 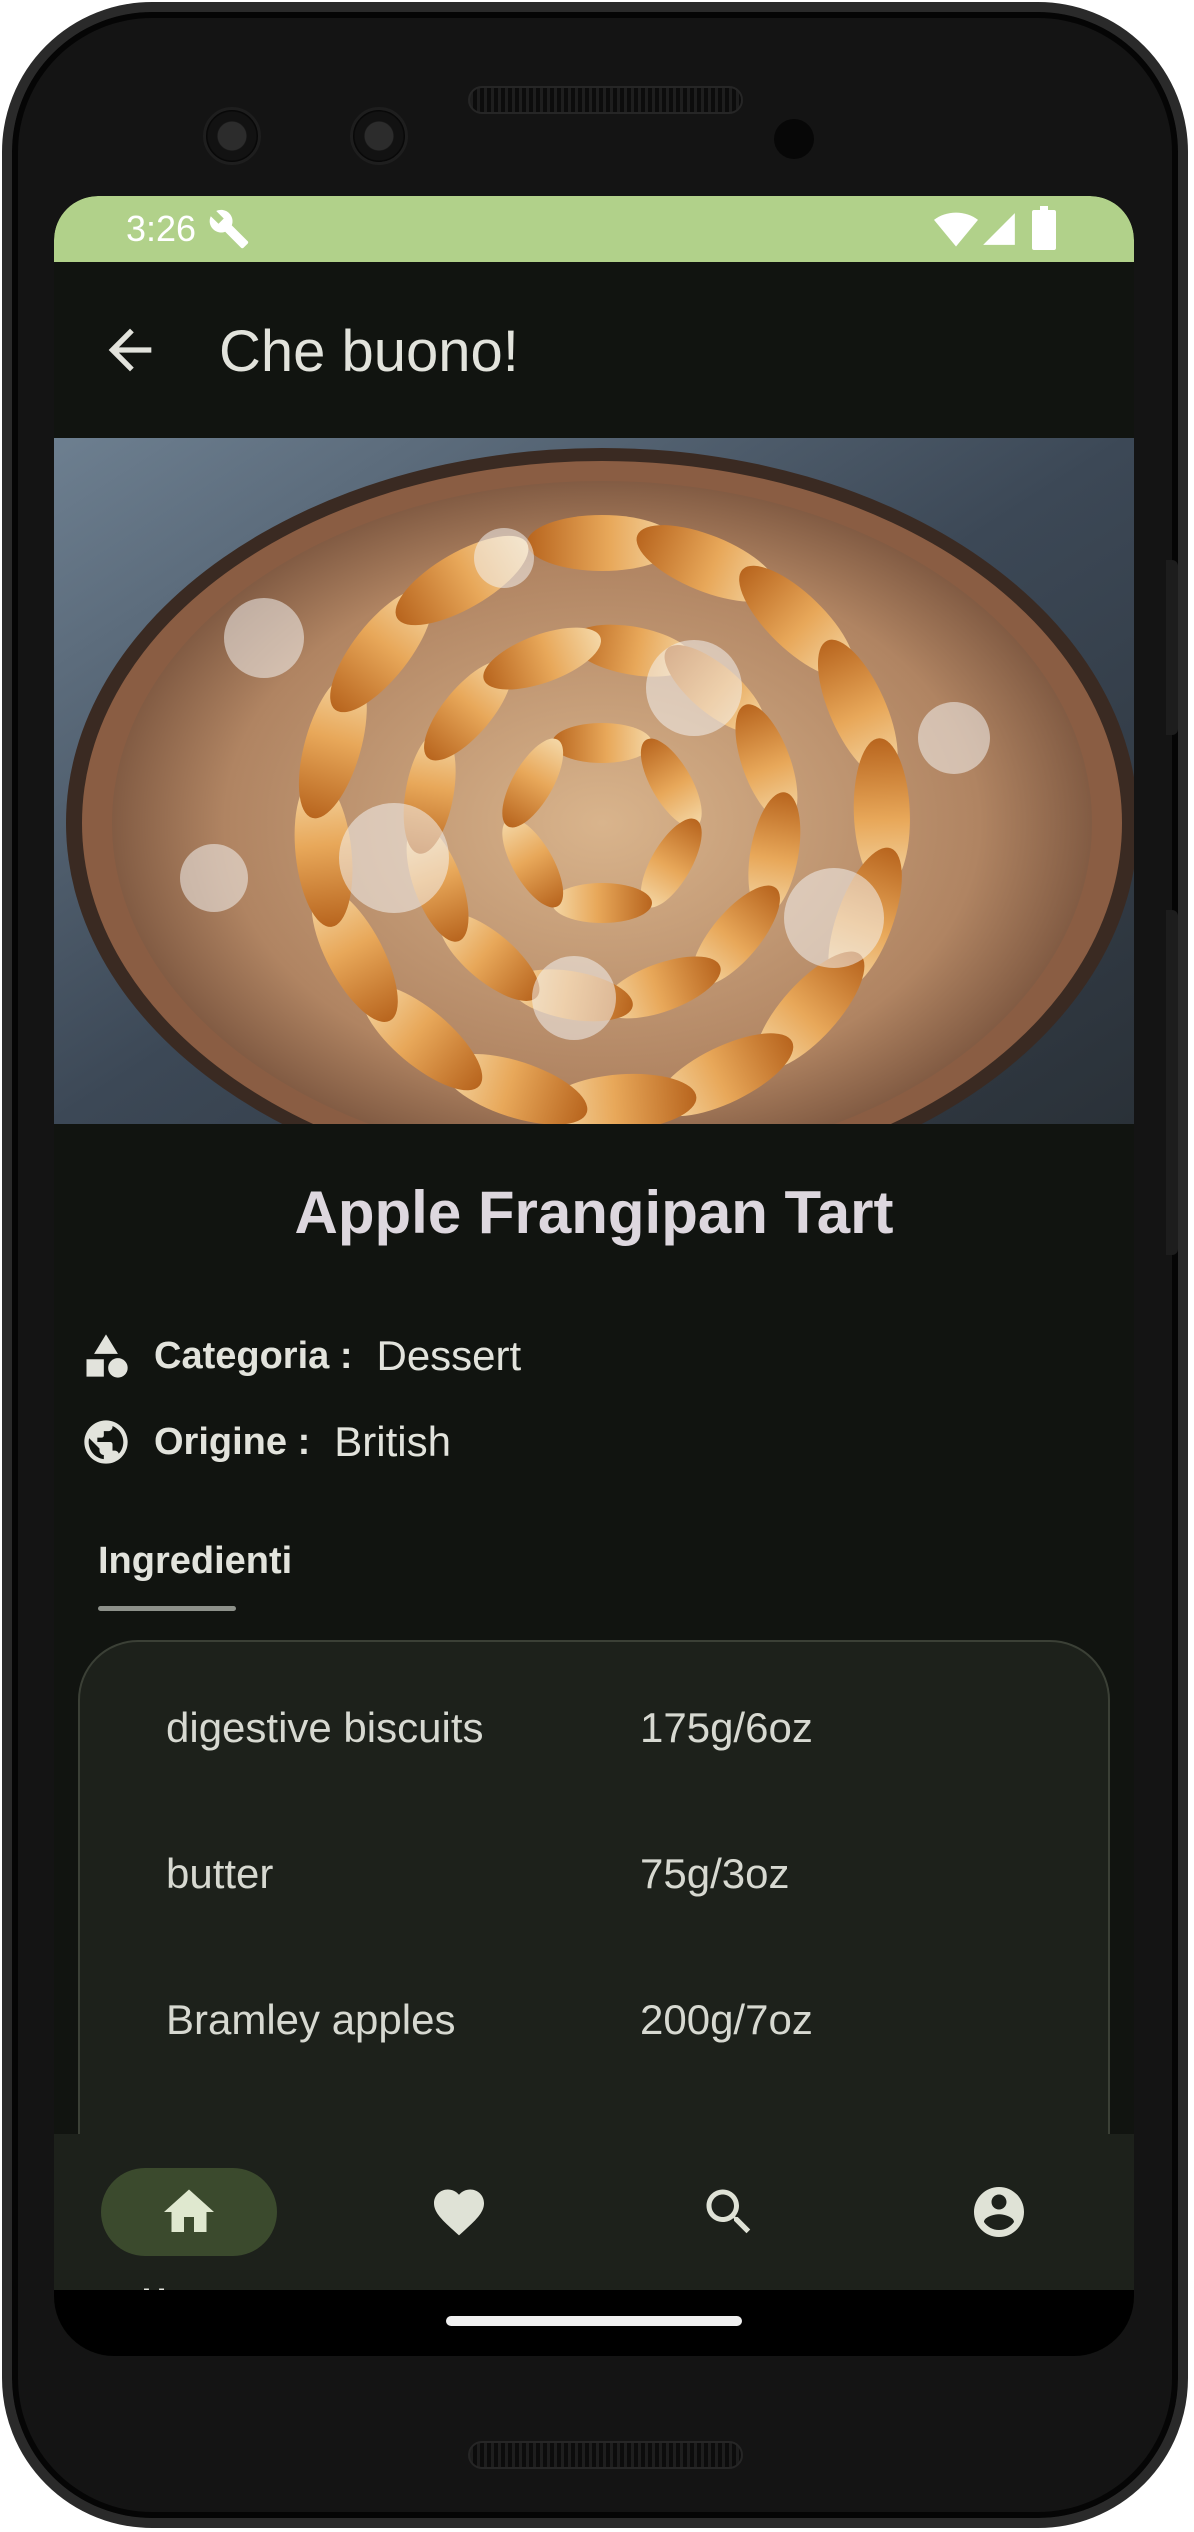 I want to click on app-title: Che buono!, so click(x=369, y=351).